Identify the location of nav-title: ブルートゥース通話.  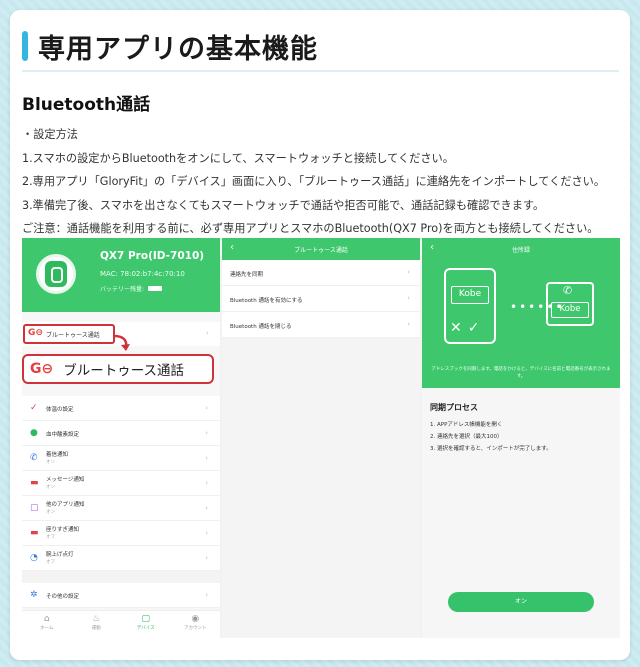
(321, 250).